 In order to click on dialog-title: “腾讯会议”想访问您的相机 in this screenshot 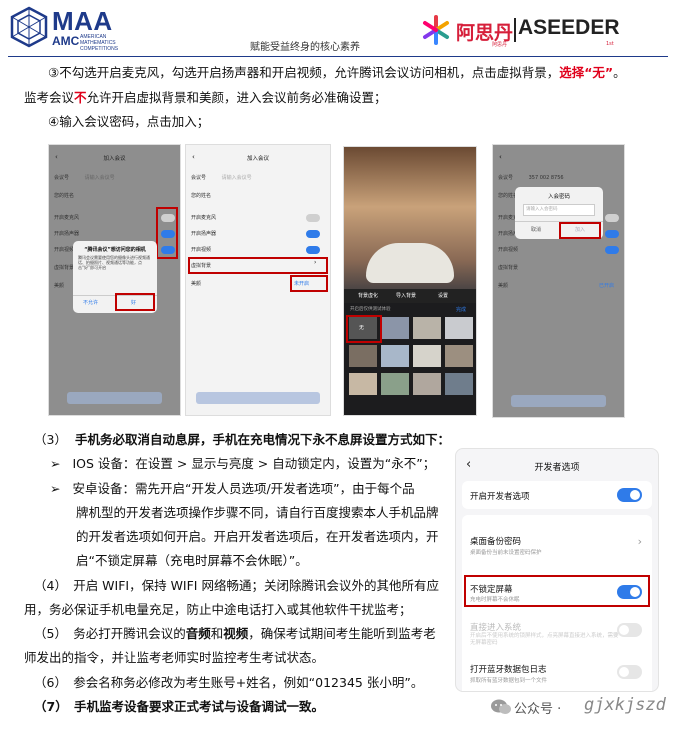, I will do `click(115, 250)`.